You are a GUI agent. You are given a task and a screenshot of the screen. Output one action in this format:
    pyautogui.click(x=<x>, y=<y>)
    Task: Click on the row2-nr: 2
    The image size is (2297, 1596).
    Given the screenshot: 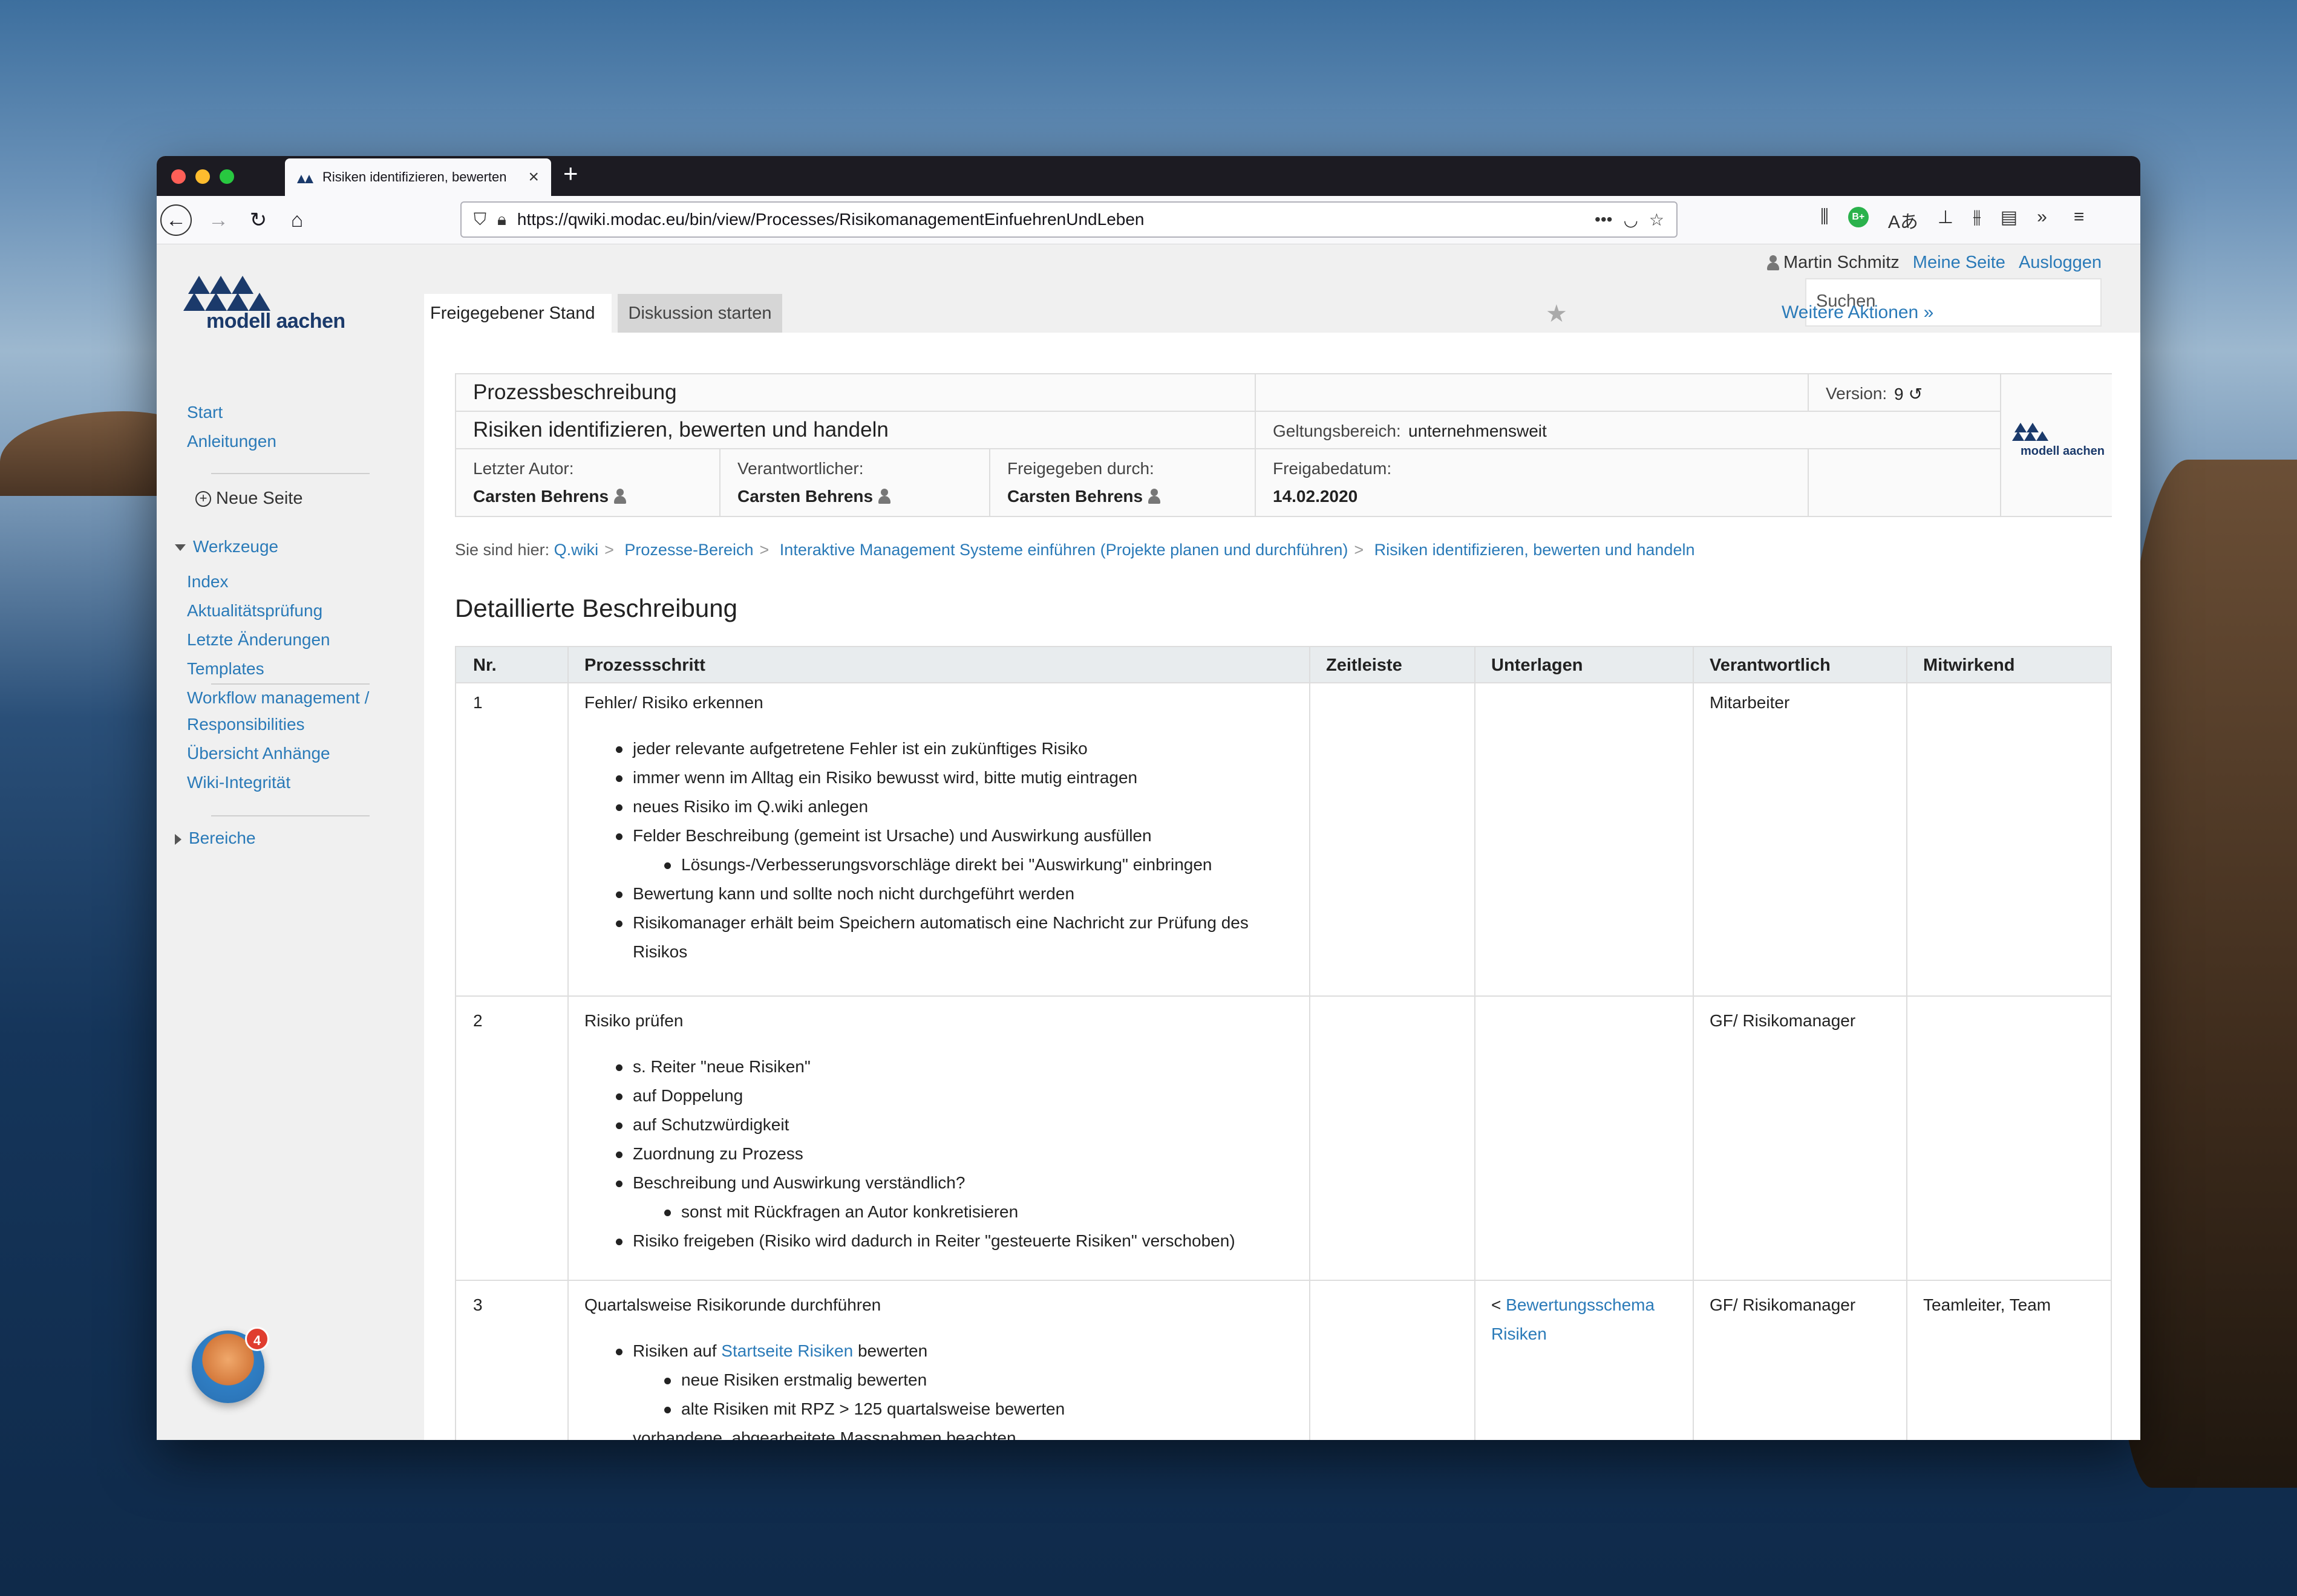 What is the action you would take?
    pyautogui.click(x=478, y=1020)
    